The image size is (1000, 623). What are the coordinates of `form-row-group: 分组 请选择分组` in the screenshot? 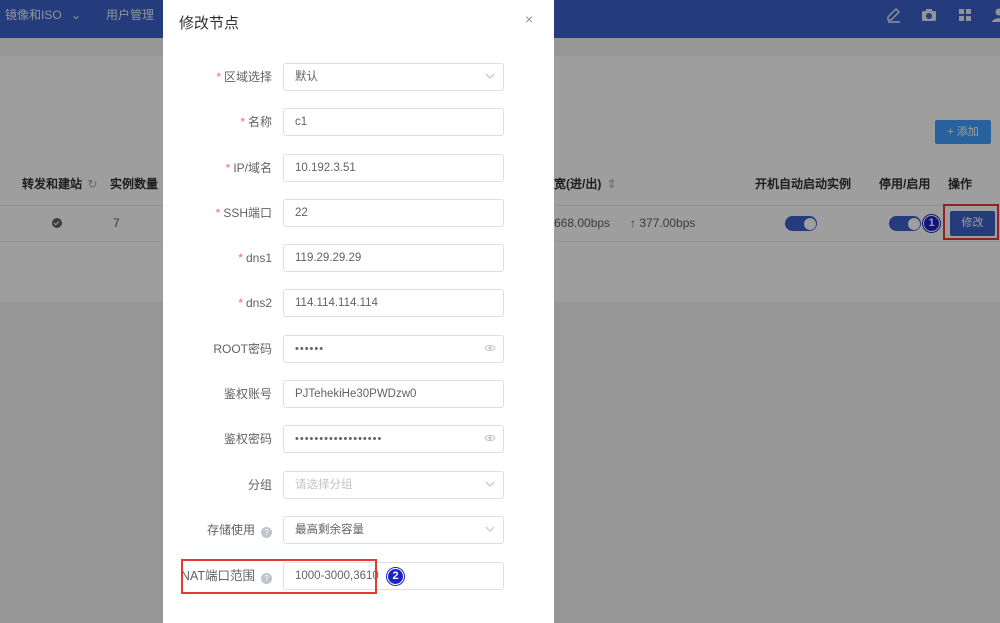 It's located at (358, 485).